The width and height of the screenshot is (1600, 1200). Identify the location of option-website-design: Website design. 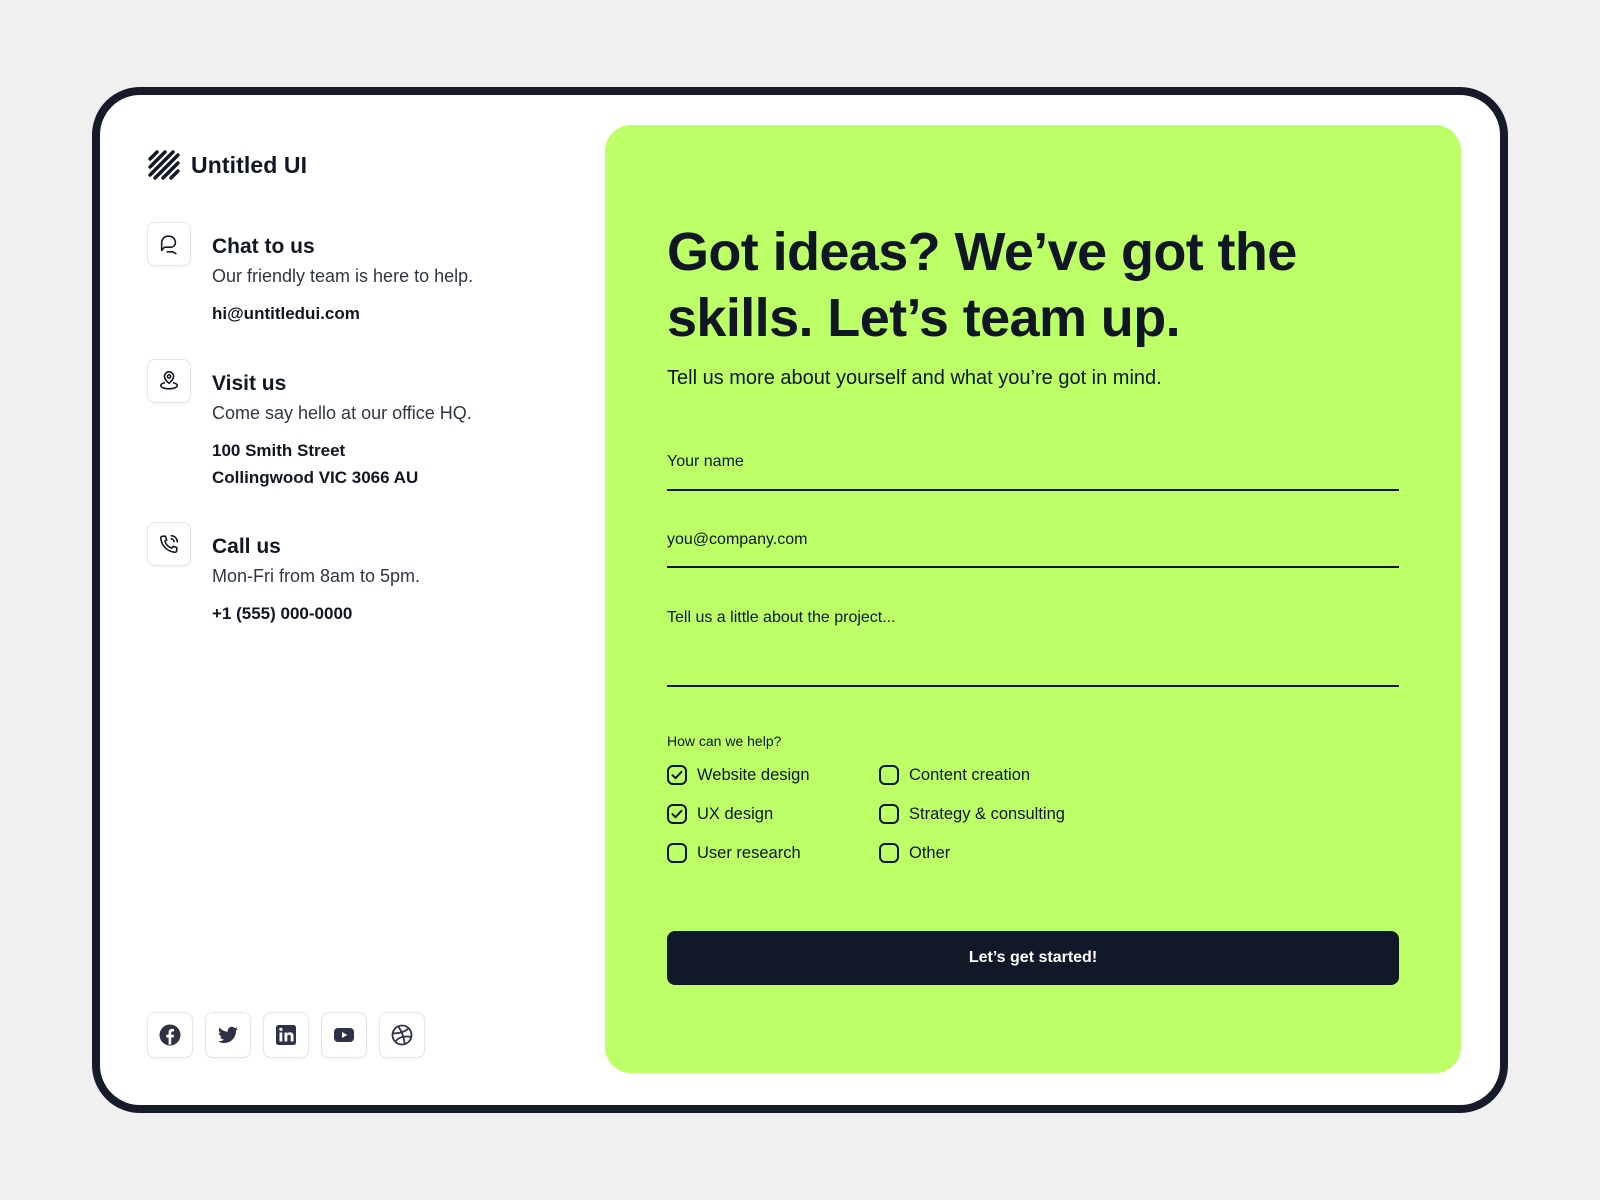
(773, 775).